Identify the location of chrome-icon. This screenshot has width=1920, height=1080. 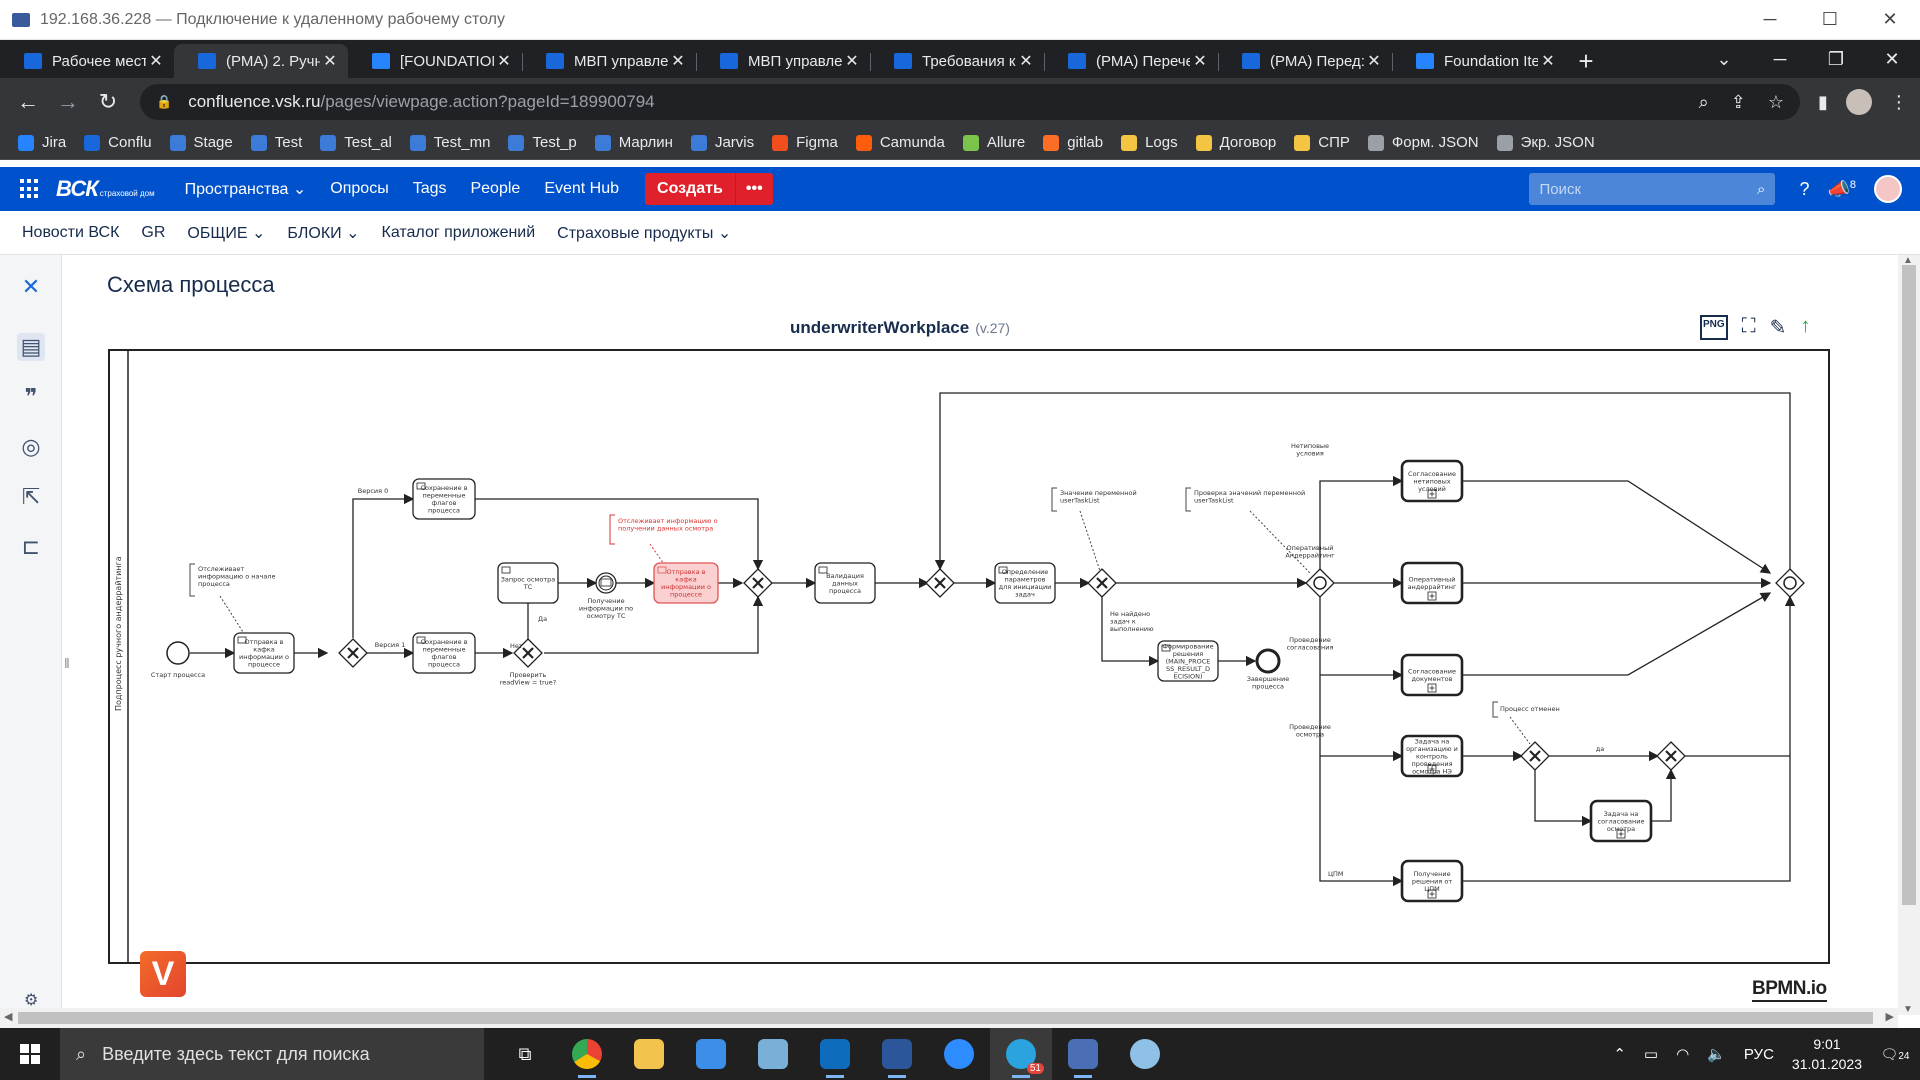
(587, 1054).